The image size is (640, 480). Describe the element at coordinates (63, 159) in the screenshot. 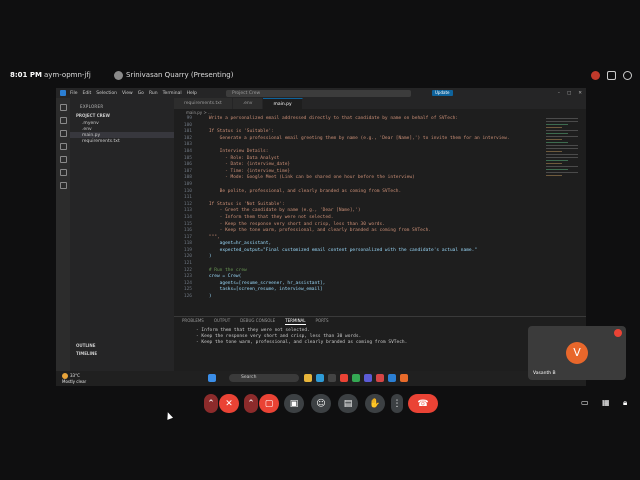

I see `extensions-icon` at that location.